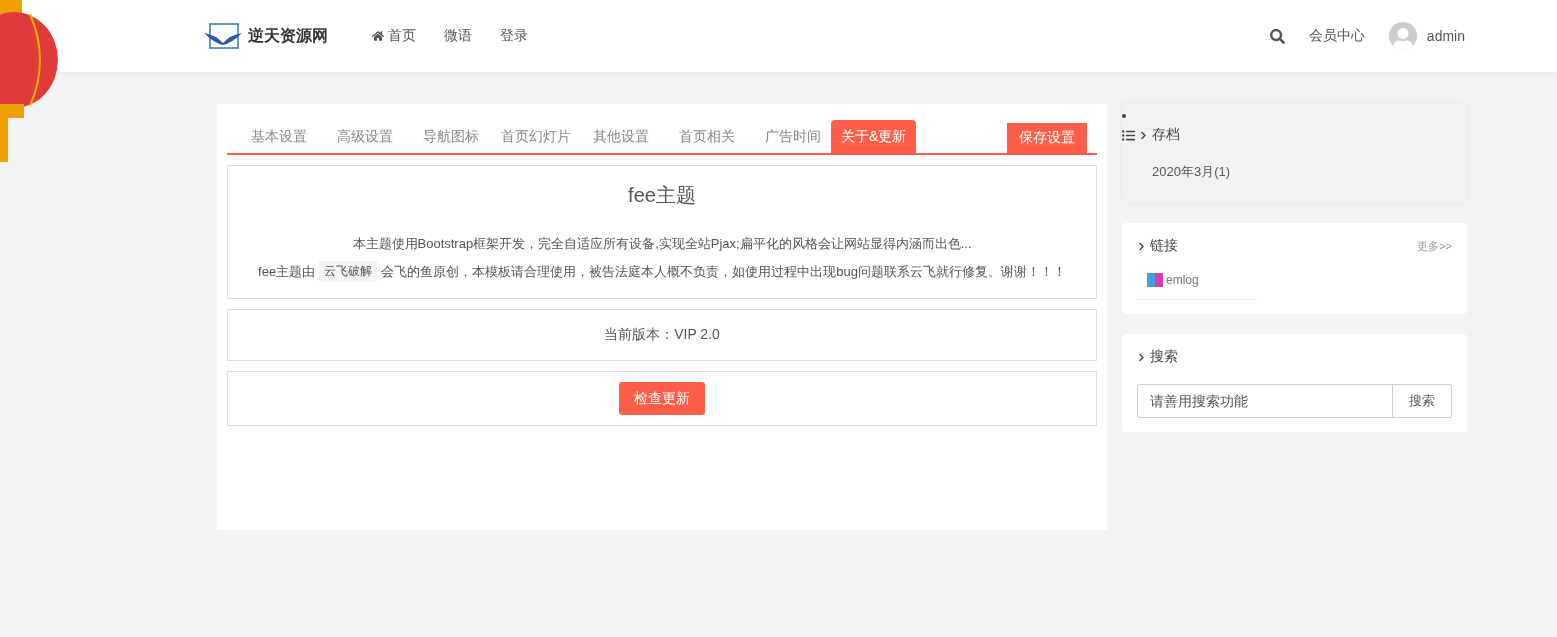 Image resolution: width=1557 pixels, height=637 pixels. Describe the element at coordinates (1422, 401) in the screenshot. I see `search-button: 搜索` at that location.